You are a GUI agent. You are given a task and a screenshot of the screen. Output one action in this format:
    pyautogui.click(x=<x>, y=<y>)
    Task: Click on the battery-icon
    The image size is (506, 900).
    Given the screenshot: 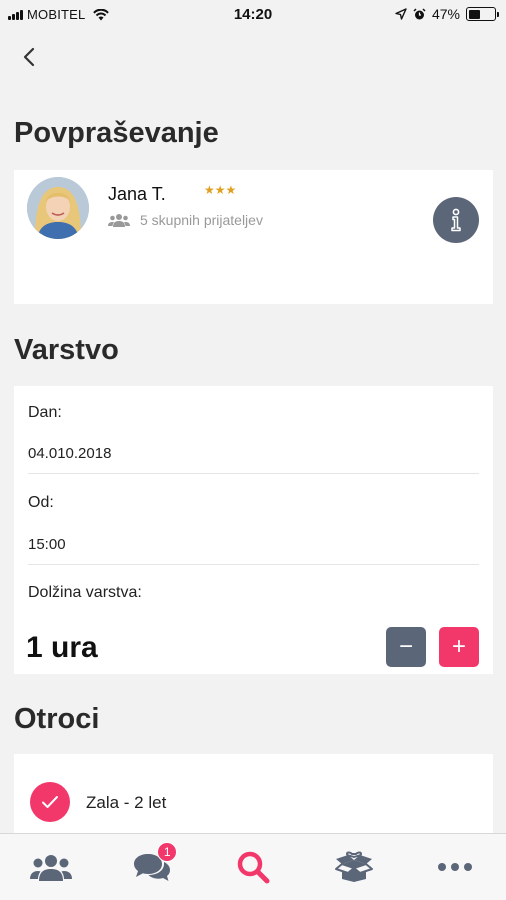 What is the action you would take?
    pyautogui.click(x=482, y=14)
    